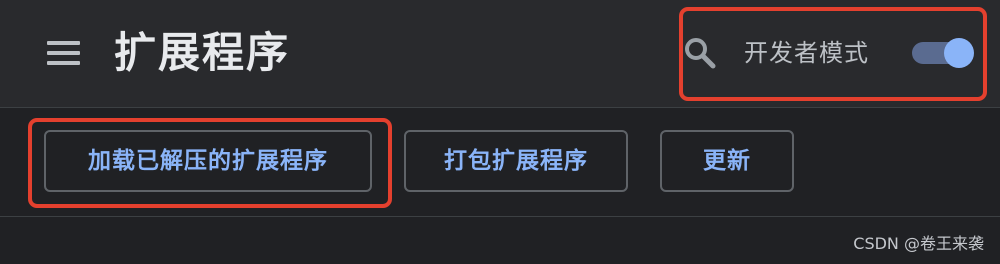 This screenshot has height=264, width=1000. What do you see at coordinates (959, 53) in the screenshot?
I see `toggle-knob` at bounding box center [959, 53].